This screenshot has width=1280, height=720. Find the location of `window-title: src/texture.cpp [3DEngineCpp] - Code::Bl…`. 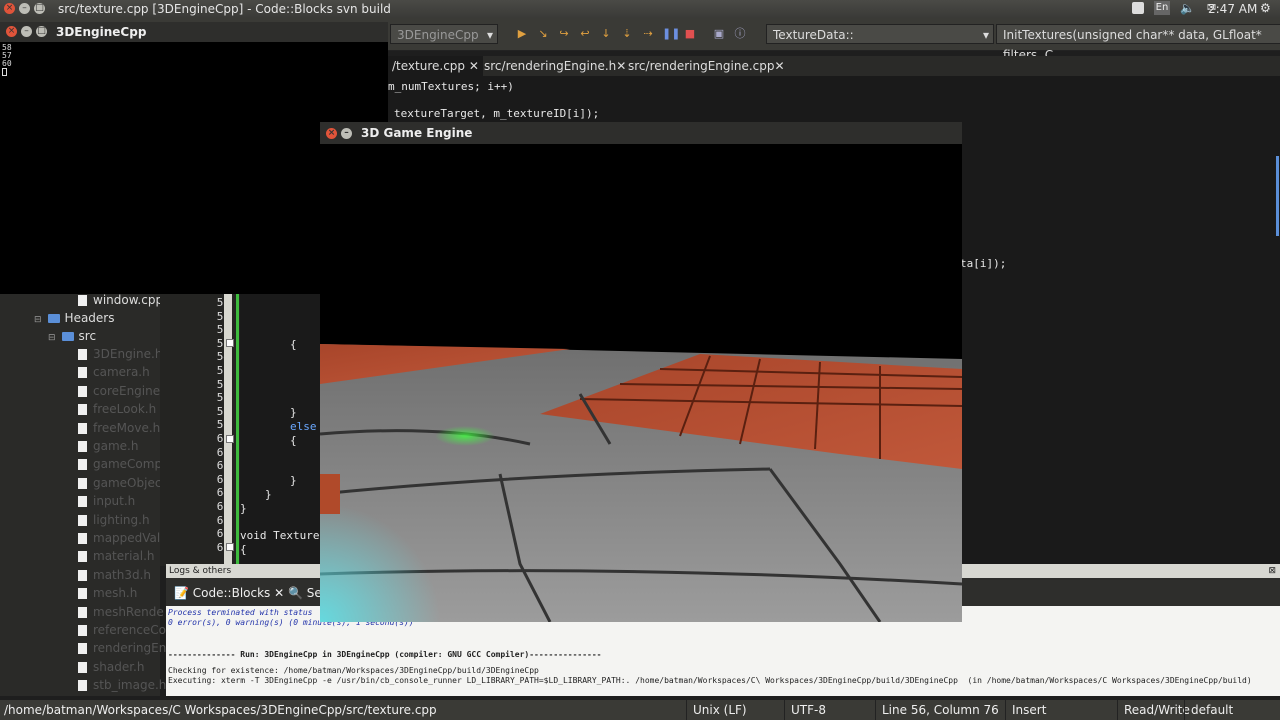

window-title: src/texture.cpp [3DEngineCpp] - Code::Bl… is located at coordinates (224, 9).